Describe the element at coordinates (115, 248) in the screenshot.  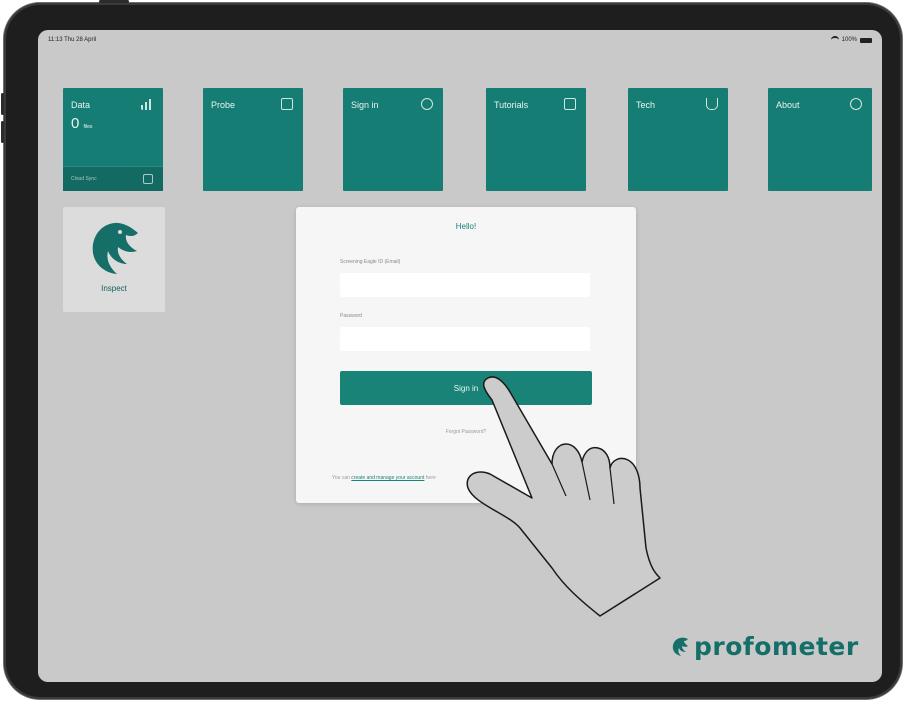
I see `eagle-logo-icon` at that location.